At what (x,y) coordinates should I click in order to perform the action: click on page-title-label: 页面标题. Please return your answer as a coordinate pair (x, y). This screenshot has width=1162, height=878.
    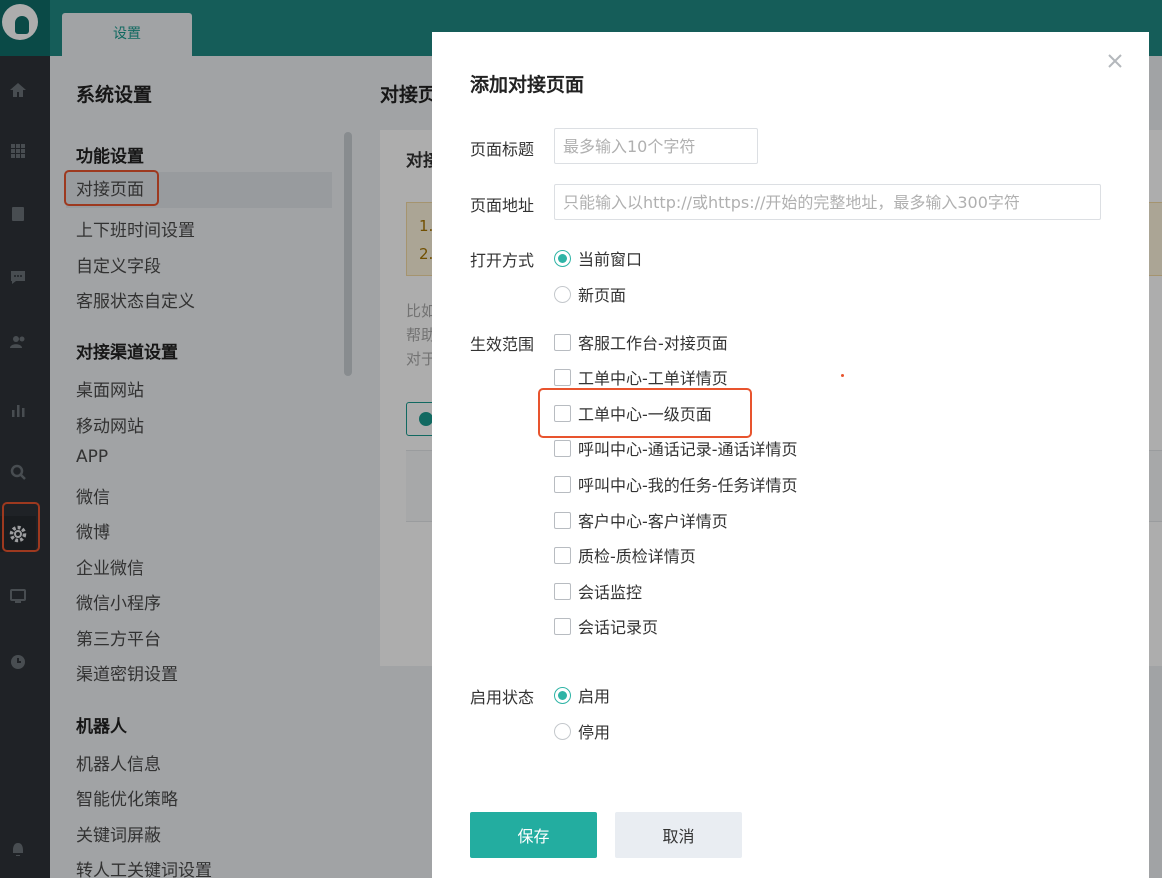
    Looking at the image, I should click on (502, 149).